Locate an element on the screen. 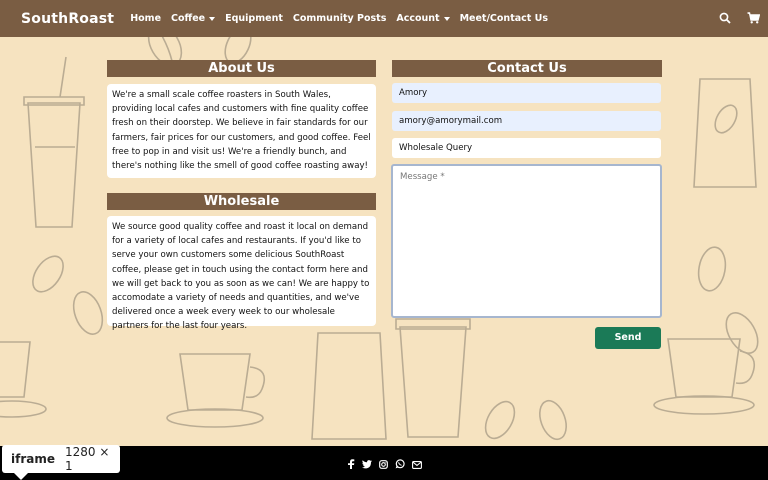 This screenshot has width=768, height=480. message-placeholder: Message * is located at coordinates (422, 177).